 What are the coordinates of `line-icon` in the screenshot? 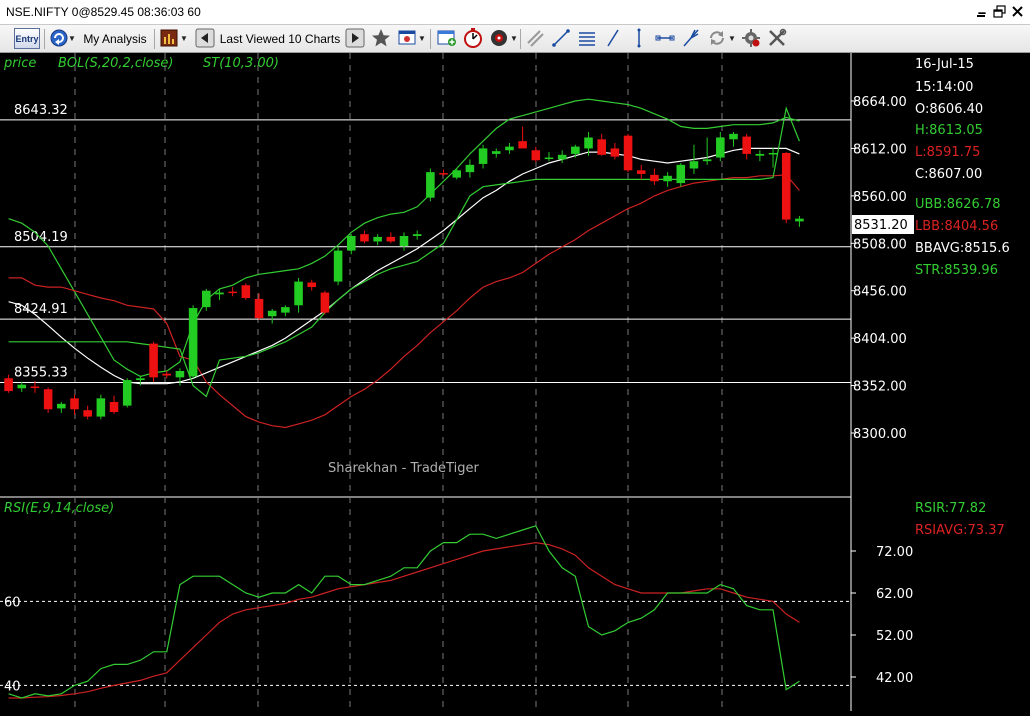 It's located at (561, 38).